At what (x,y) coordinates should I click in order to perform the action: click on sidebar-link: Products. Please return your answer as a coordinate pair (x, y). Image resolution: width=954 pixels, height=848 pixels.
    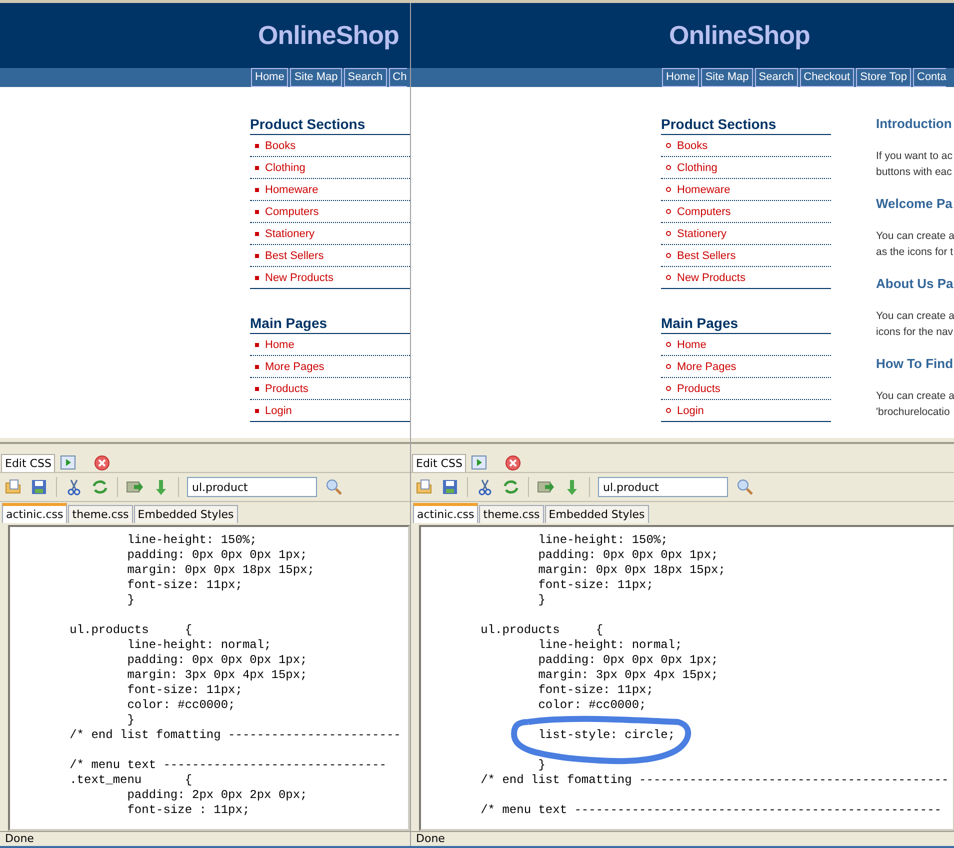
    Looking at the image, I should click on (746, 389).